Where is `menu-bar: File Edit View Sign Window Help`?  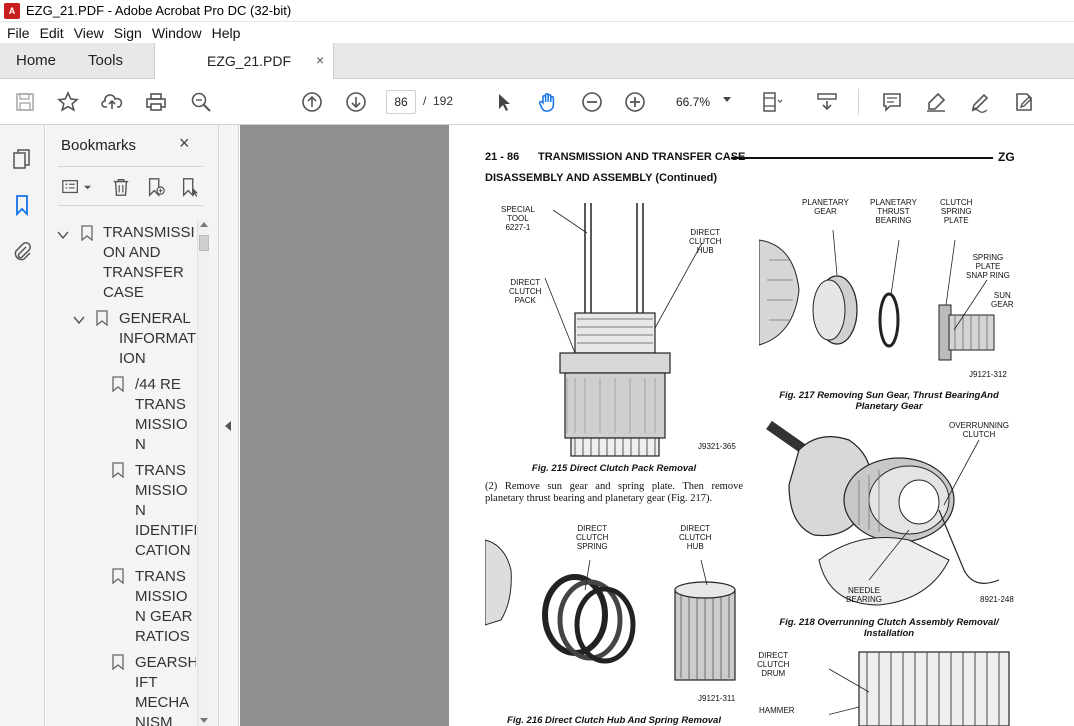 menu-bar: File Edit View Sign Window Help is located at coordinates (537, 32).